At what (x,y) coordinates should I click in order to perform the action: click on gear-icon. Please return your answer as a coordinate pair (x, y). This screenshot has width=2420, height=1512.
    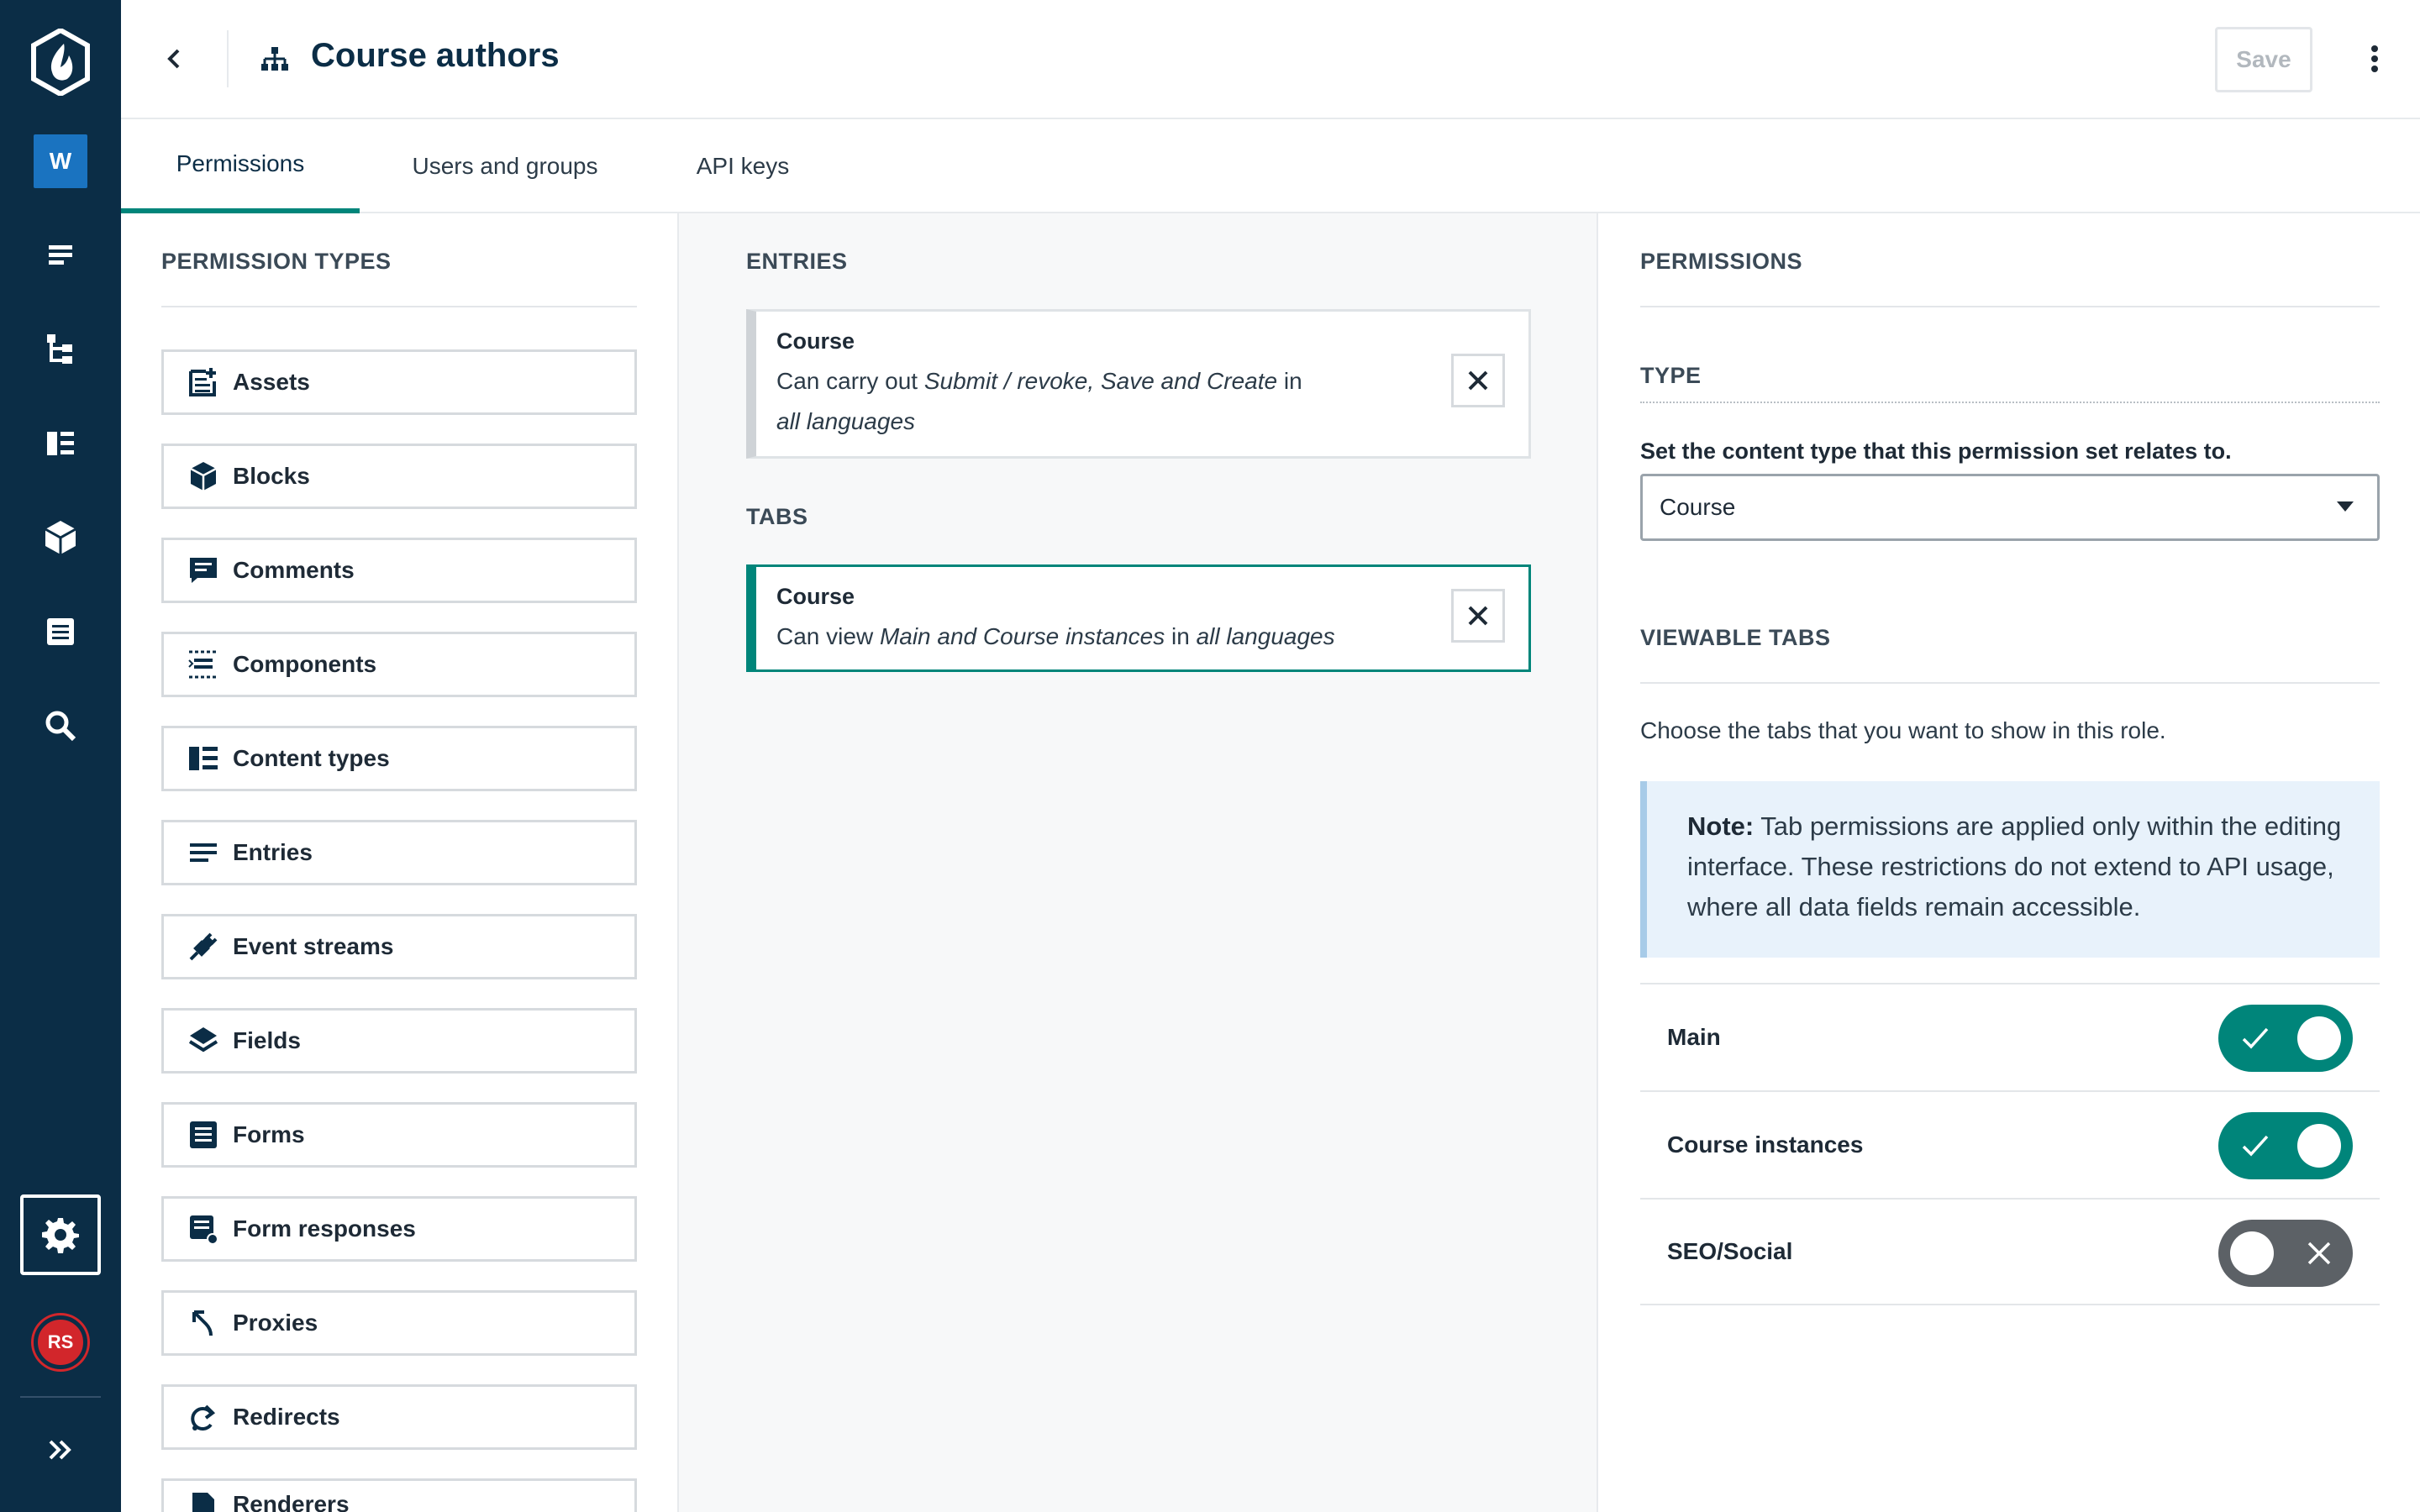
    Looking at the image, I should click on (60, 1235).